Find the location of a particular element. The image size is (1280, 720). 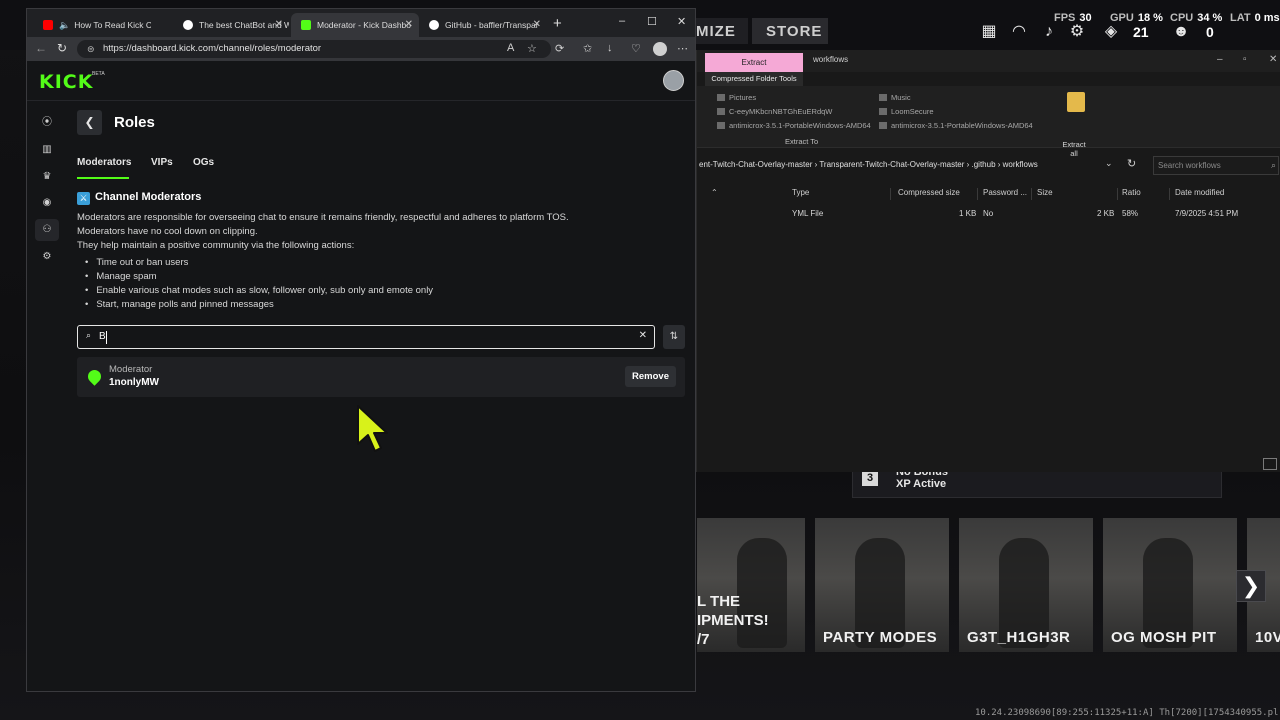

favorites-icon: ✩ is located at coordinates (587, 48).